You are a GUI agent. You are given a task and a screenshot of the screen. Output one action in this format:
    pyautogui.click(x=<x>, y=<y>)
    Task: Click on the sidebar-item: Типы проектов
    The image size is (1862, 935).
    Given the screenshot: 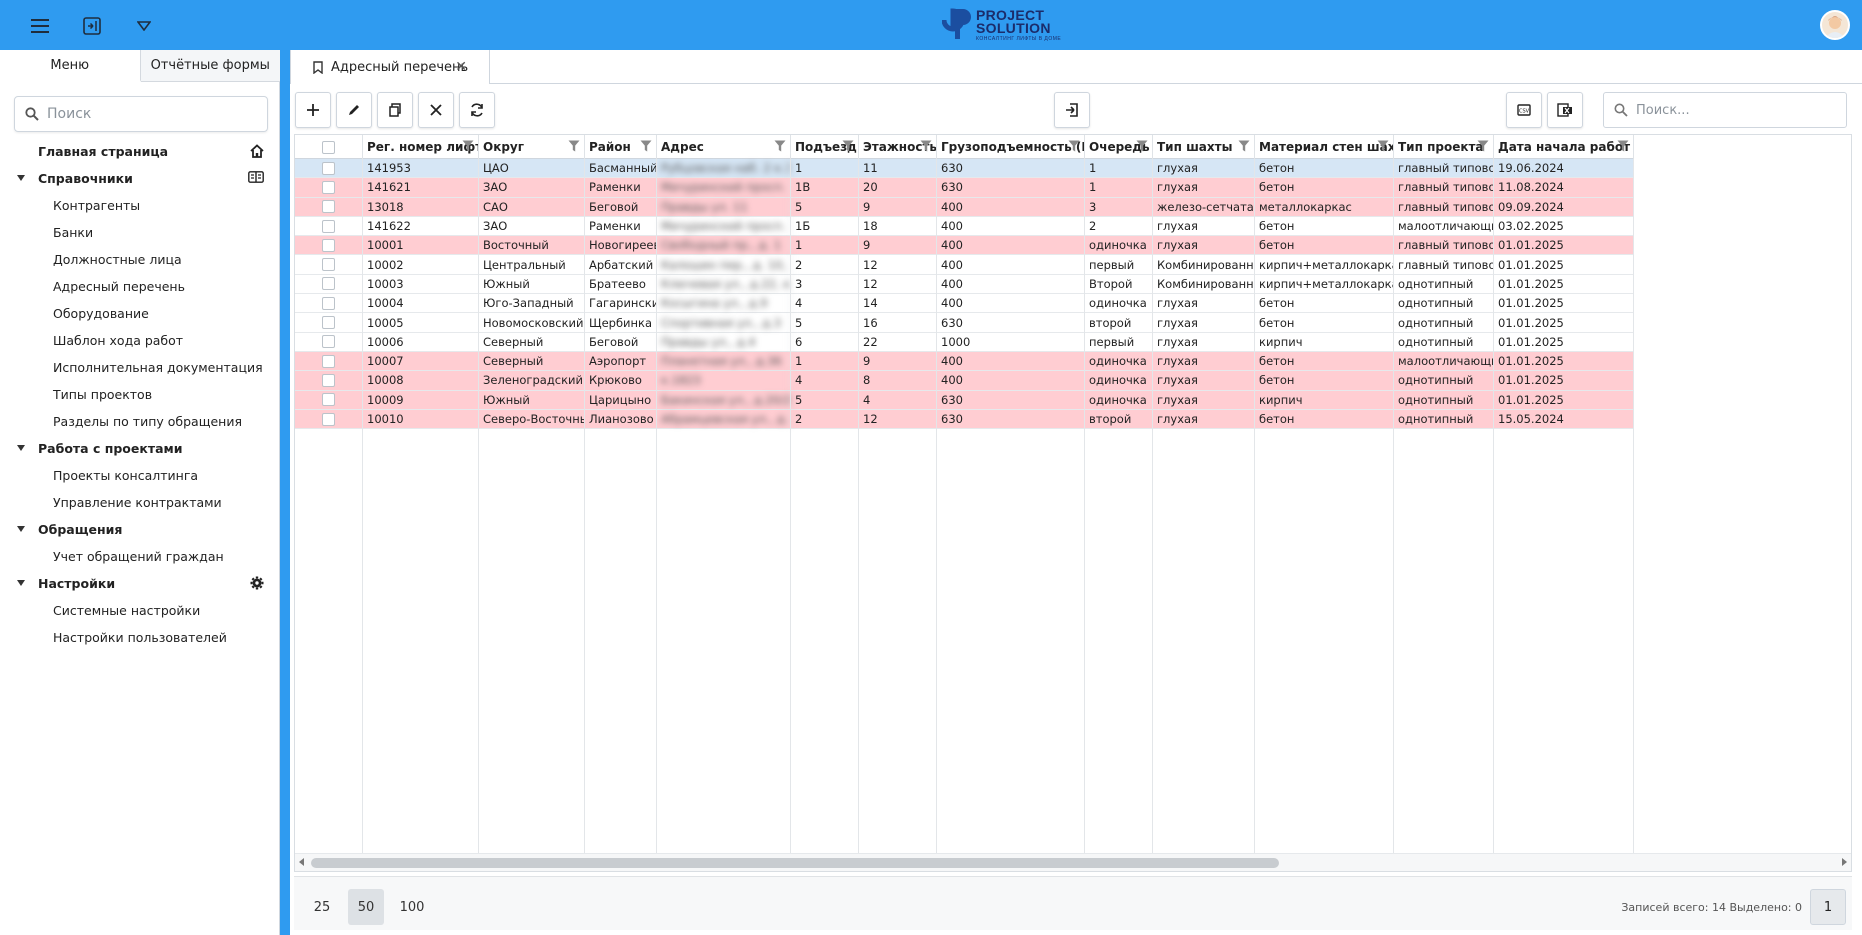 What is the action you would take?
    pyautogui.click(x=140, y=394)
    